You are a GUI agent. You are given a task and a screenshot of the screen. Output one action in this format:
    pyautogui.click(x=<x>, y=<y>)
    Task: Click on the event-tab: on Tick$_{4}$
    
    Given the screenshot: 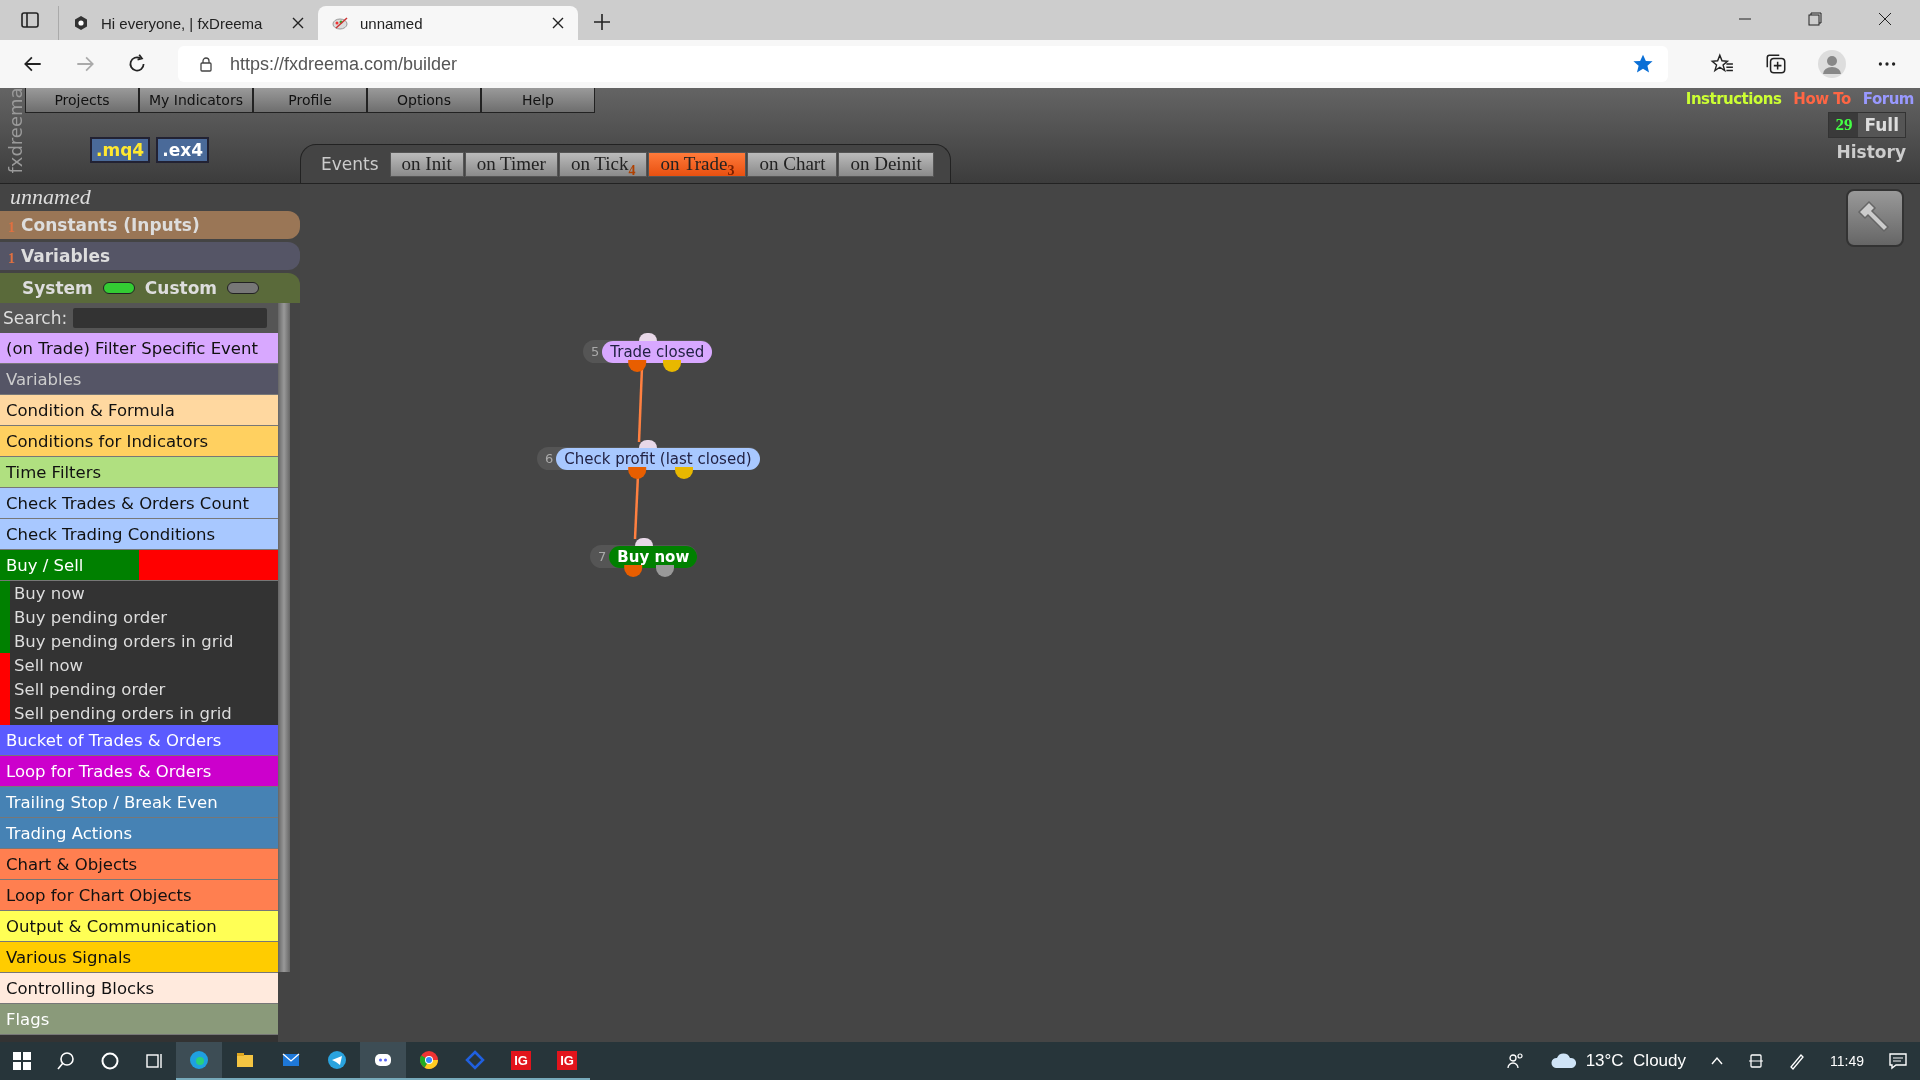 What is the action you would take?
    pyautogui.click(x=603, y=164)
    